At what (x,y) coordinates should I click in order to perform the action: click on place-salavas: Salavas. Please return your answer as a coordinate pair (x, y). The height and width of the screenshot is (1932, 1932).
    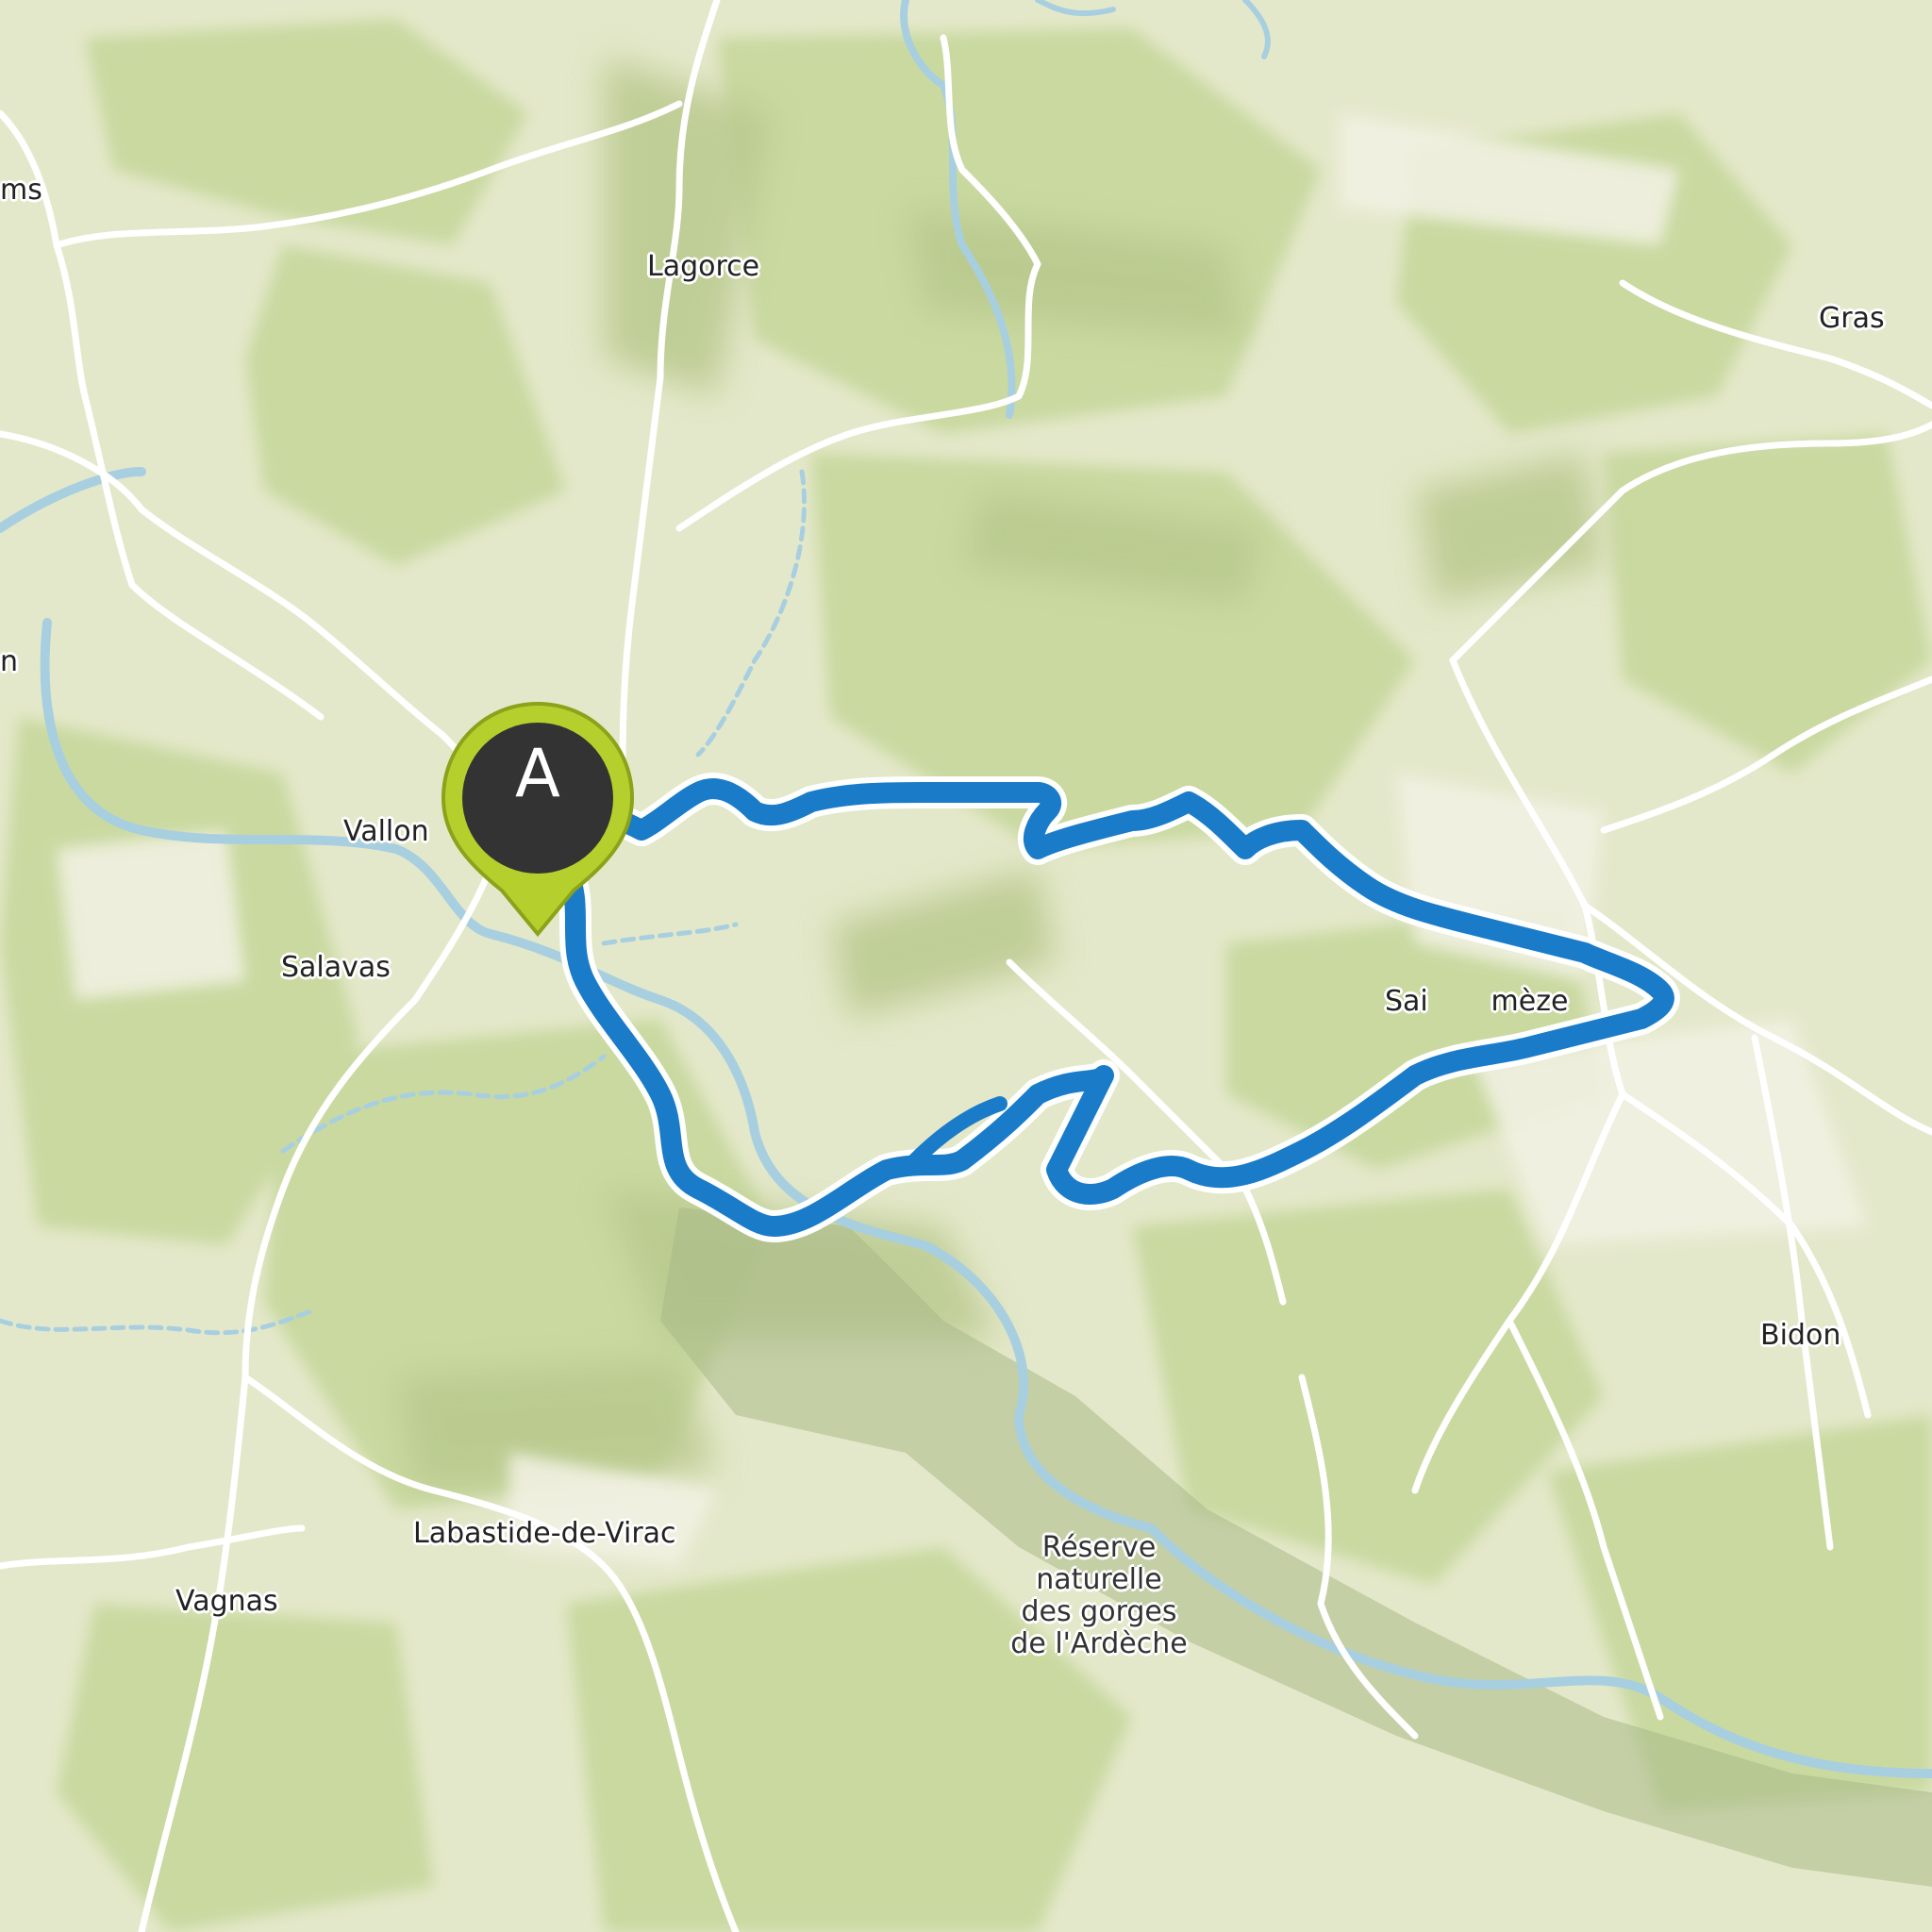
    Looking at the image, I should click on (336, 967).